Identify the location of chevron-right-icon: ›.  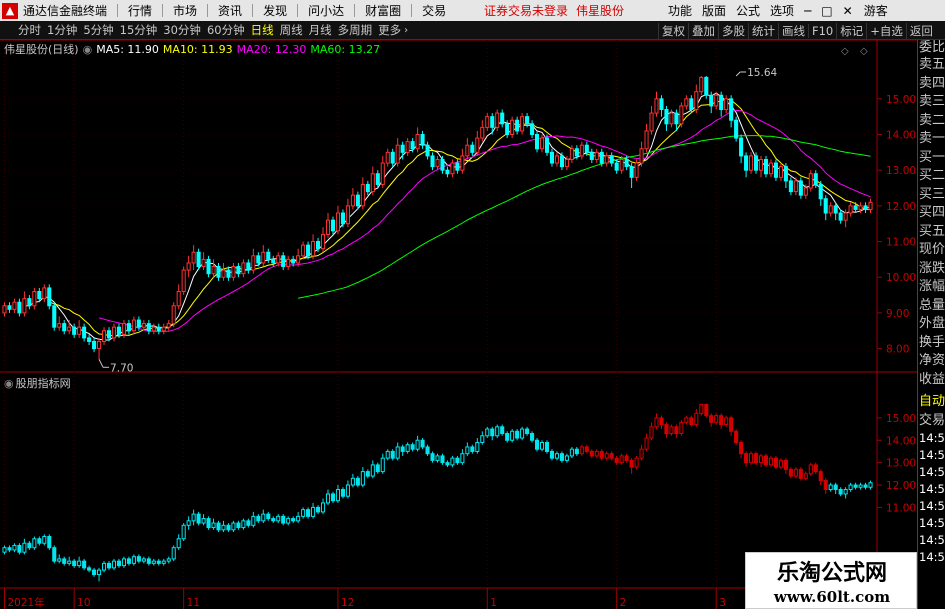
(406, 30).